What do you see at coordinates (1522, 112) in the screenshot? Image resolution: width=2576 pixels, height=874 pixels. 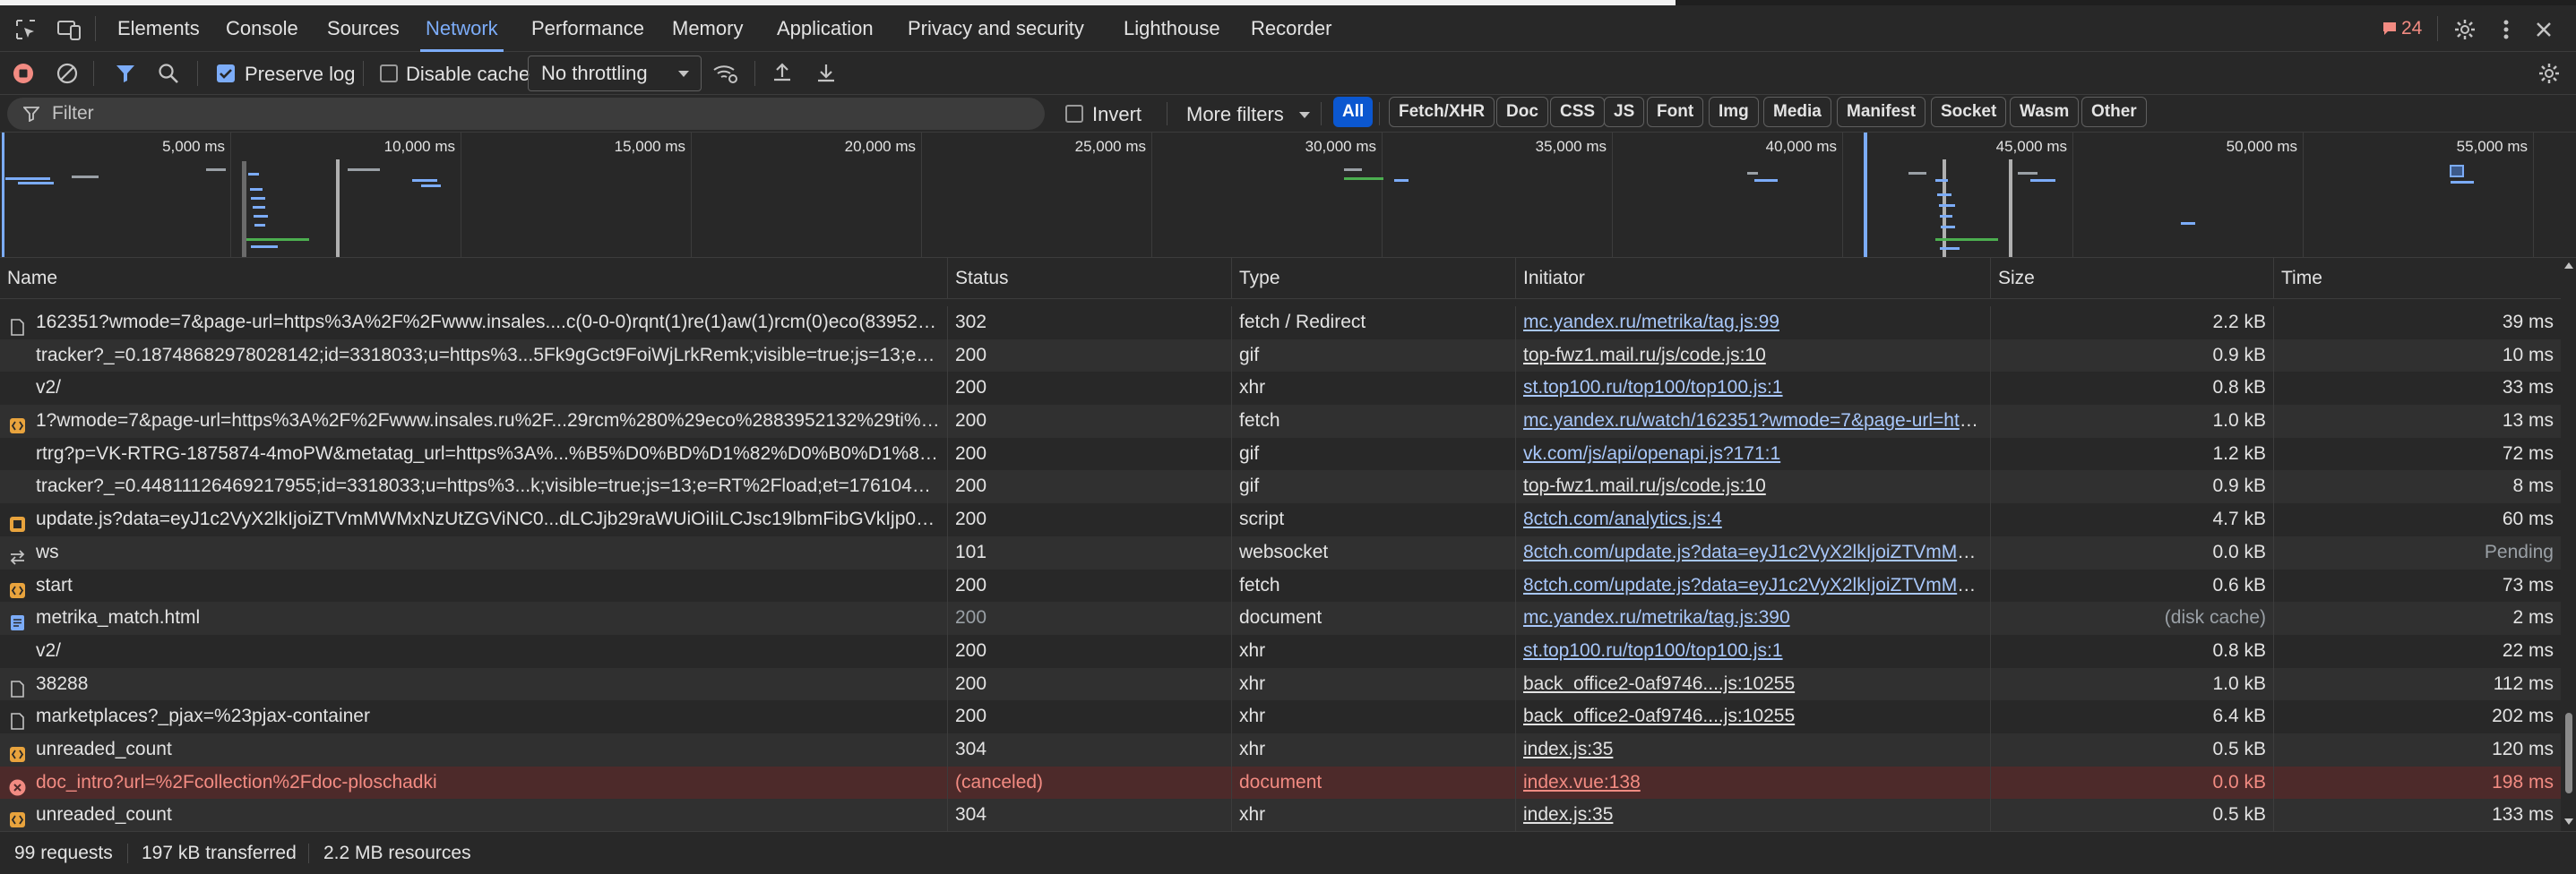 I see `filter-chip-doc: Doc` at bounding box center [1522, 112].